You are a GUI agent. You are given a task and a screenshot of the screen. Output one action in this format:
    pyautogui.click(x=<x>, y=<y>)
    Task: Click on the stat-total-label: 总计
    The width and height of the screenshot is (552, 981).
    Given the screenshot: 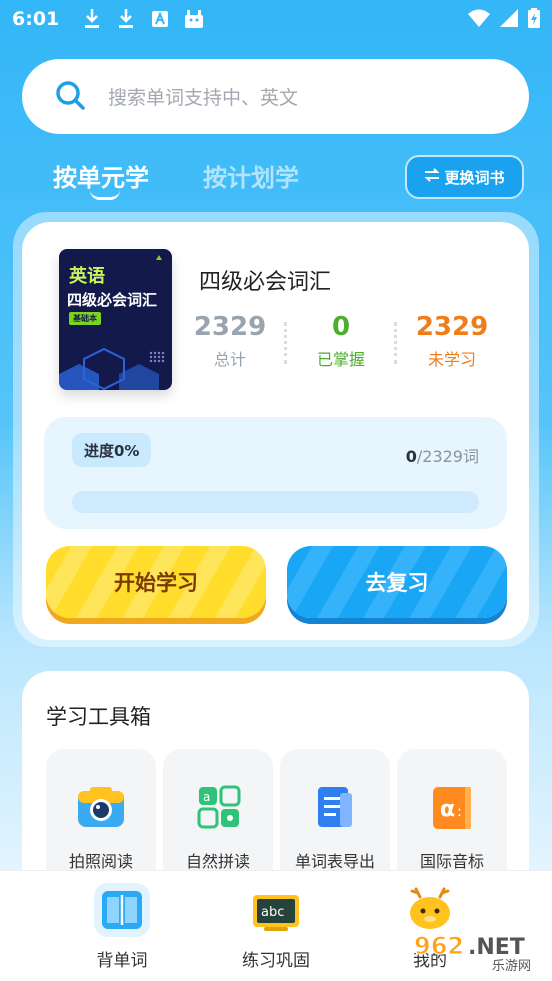 What is the action you would take?
    pyautogui.click(x=229, y=359)
    